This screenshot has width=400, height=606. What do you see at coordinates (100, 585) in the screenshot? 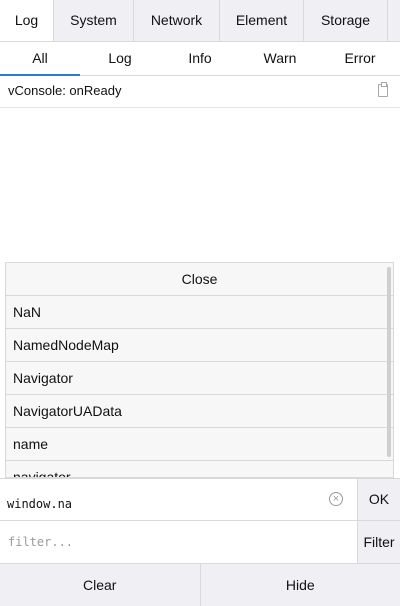
I see `clear-button: Clear` at bounding box center [100, 585].